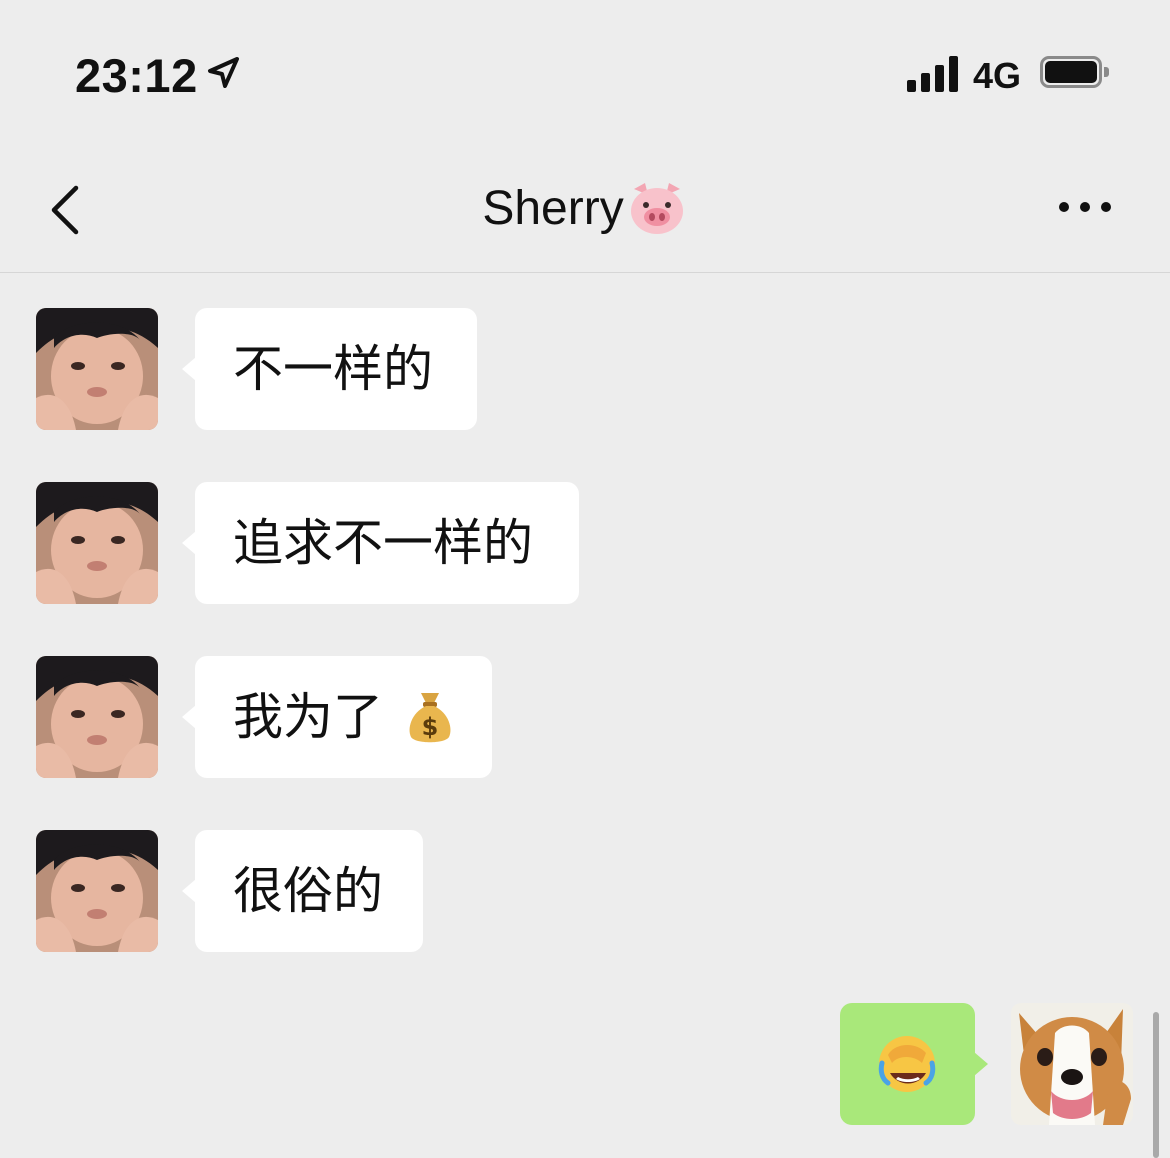 The height and width of the screenshot is (1158, 1170). I want to click on chat-title-container: Sherry, so click(585, 207).